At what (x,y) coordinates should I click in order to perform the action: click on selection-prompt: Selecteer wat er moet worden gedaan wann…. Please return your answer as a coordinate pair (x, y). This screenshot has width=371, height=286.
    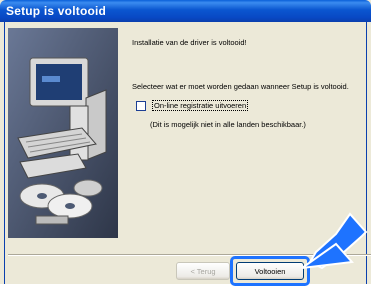
    Looking at the image, I should click on (240, 86).